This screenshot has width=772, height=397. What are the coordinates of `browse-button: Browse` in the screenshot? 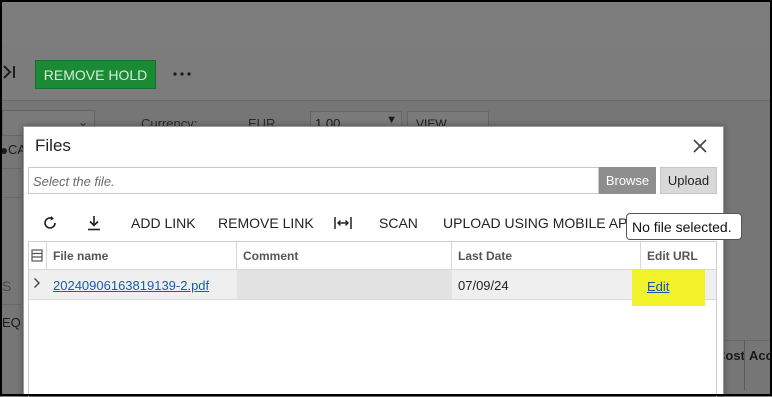 It's located at (627, 180).